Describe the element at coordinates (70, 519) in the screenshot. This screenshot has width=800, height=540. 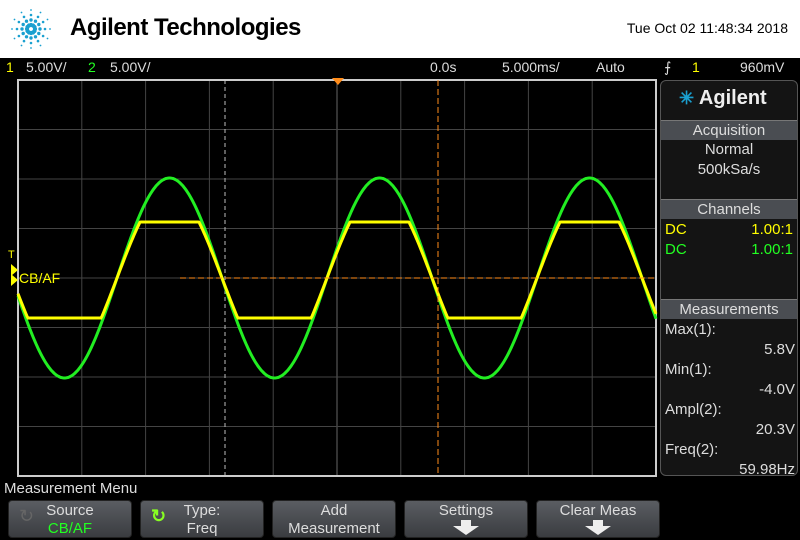
I see `source-softkey: ↻ Source CB/AF` at that location.